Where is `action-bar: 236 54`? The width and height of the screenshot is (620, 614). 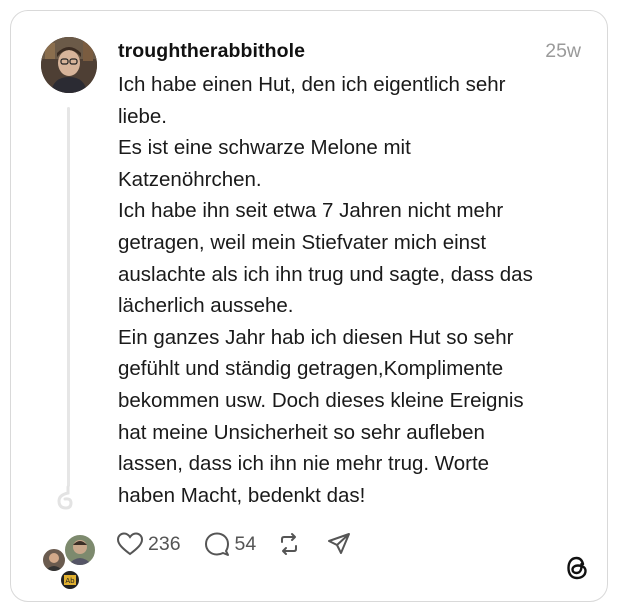 action-bar: 236 54 is located at coordinates (242, 544).